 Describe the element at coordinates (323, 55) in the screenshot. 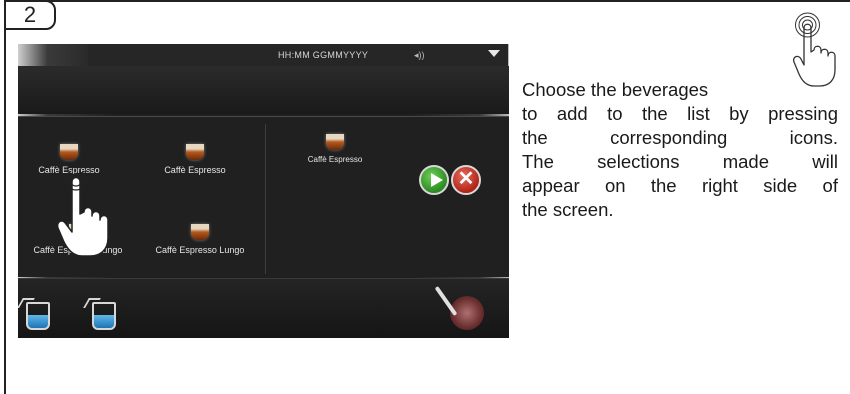

I see `status-datetime: HH:MM GGMMYYYY` at that location.